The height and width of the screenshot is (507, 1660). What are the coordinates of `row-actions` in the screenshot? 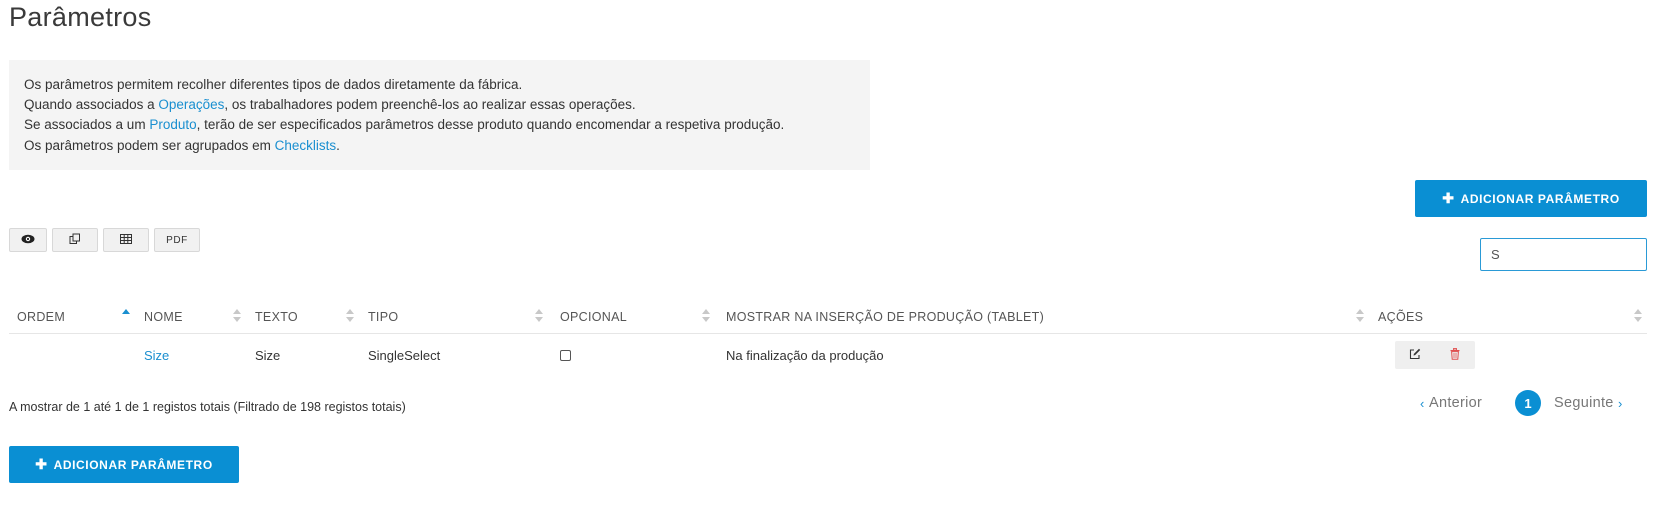 It's located at (1435, 355).